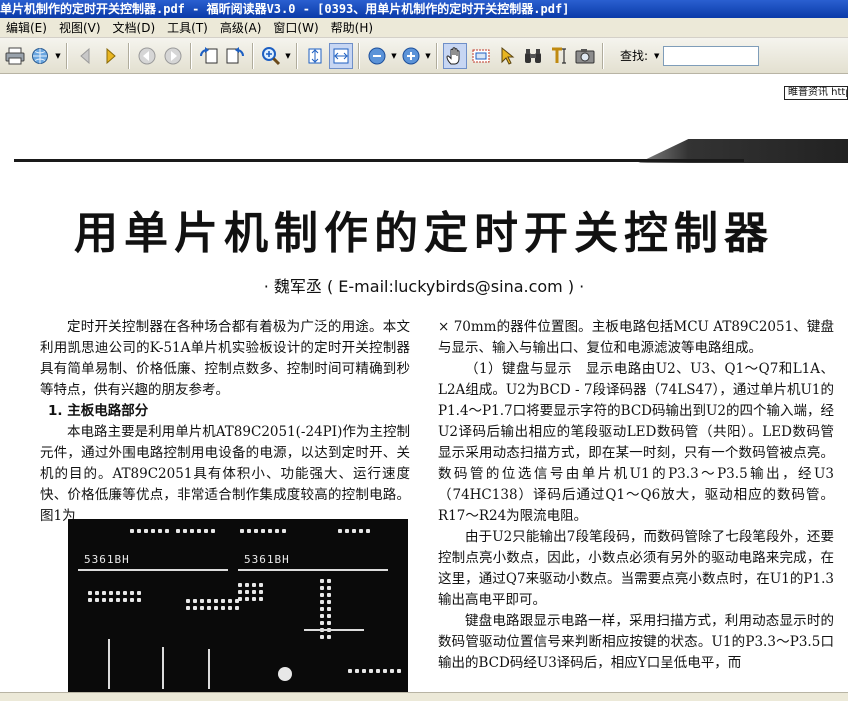  What do you see at coordinates (209, 56) in the screenshot?
I see `rotate-left-button` at bounding box center [209, 56].